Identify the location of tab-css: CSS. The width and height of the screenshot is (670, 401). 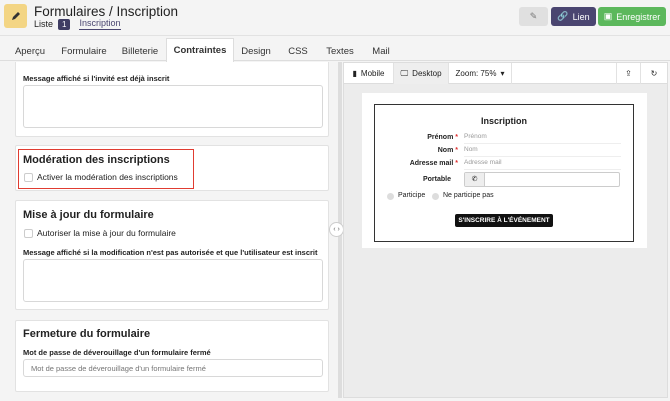
(298, 51).